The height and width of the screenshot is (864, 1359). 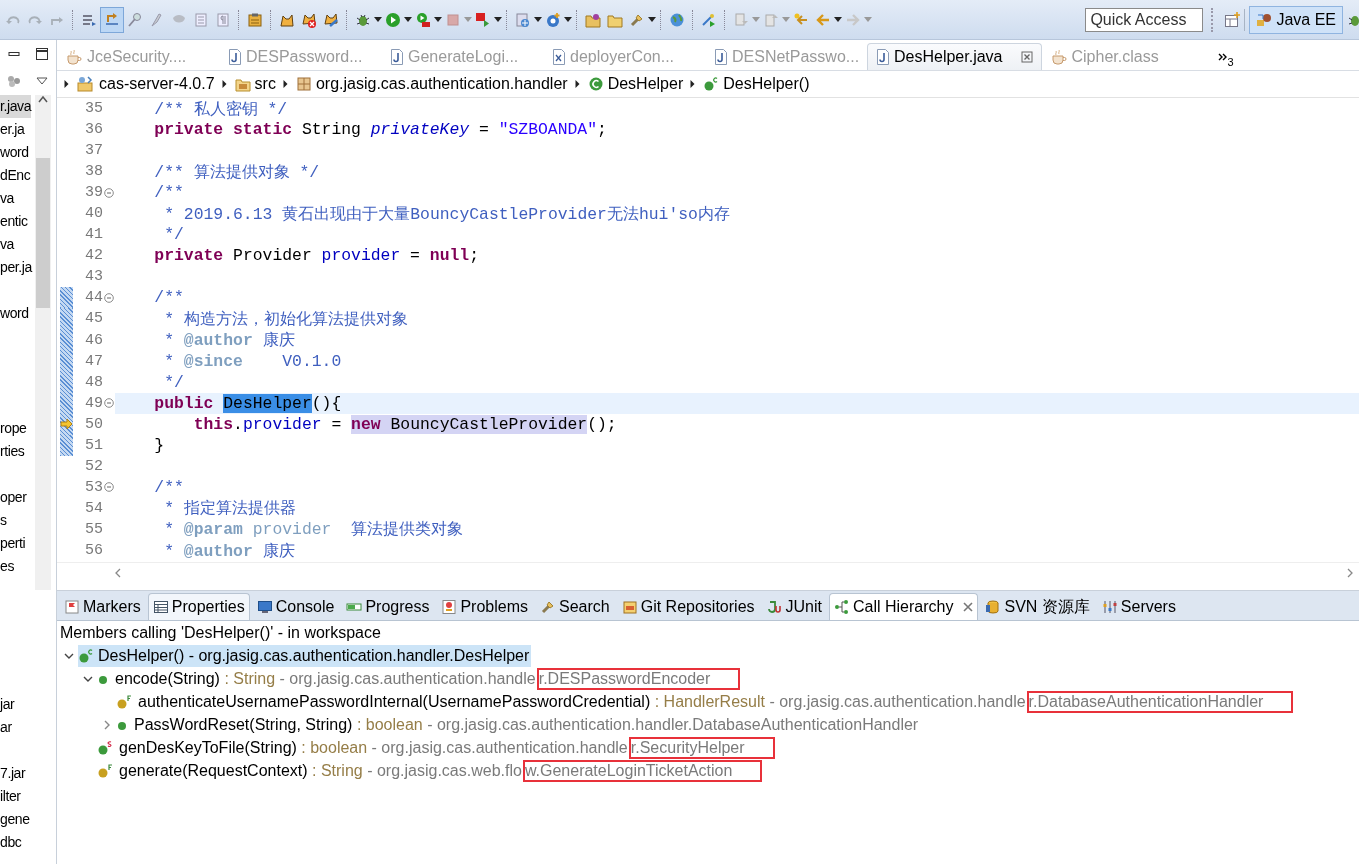 I want to click on panel-tab: Markers, so click(x=102, y=606).